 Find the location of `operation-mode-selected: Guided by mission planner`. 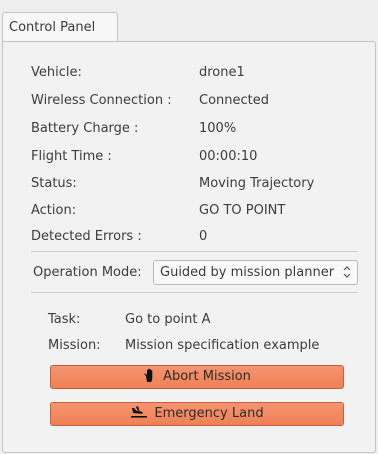

operation-mode-selected: Guided by mission planner is located at coordinates (247, 272).